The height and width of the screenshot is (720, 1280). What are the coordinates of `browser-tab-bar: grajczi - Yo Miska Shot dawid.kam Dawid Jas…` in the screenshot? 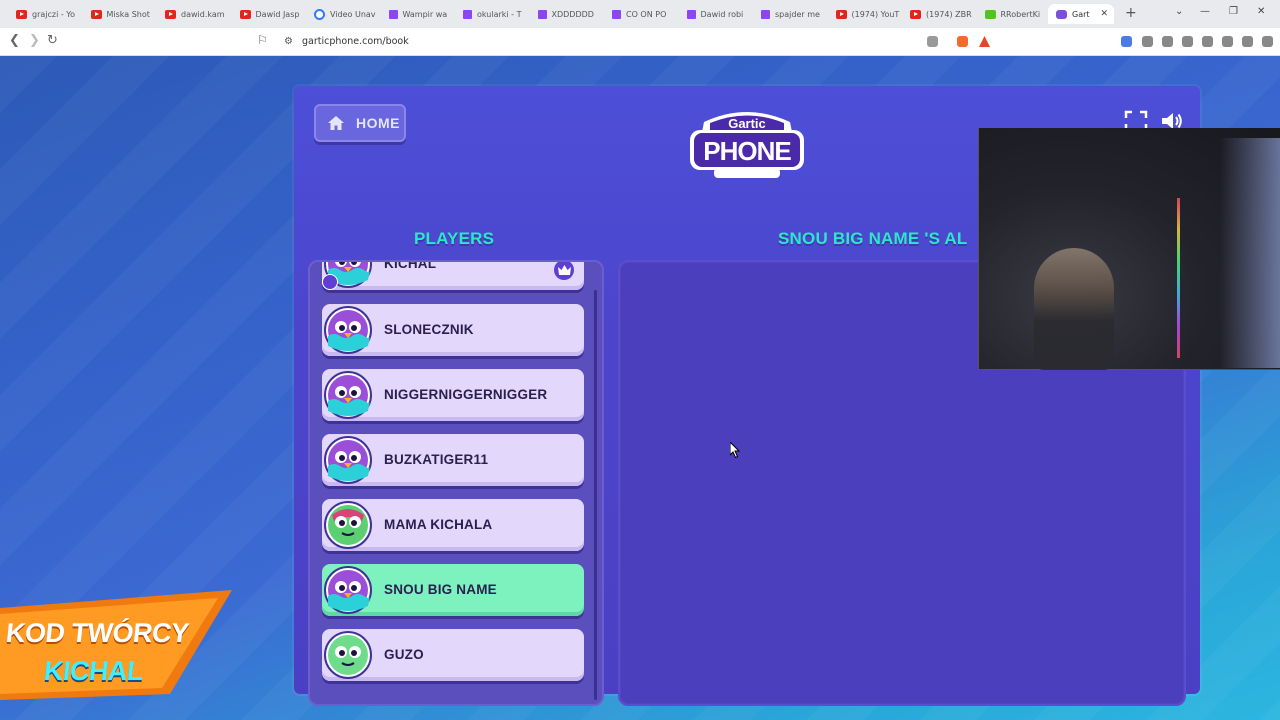 It's located at (640, 14).